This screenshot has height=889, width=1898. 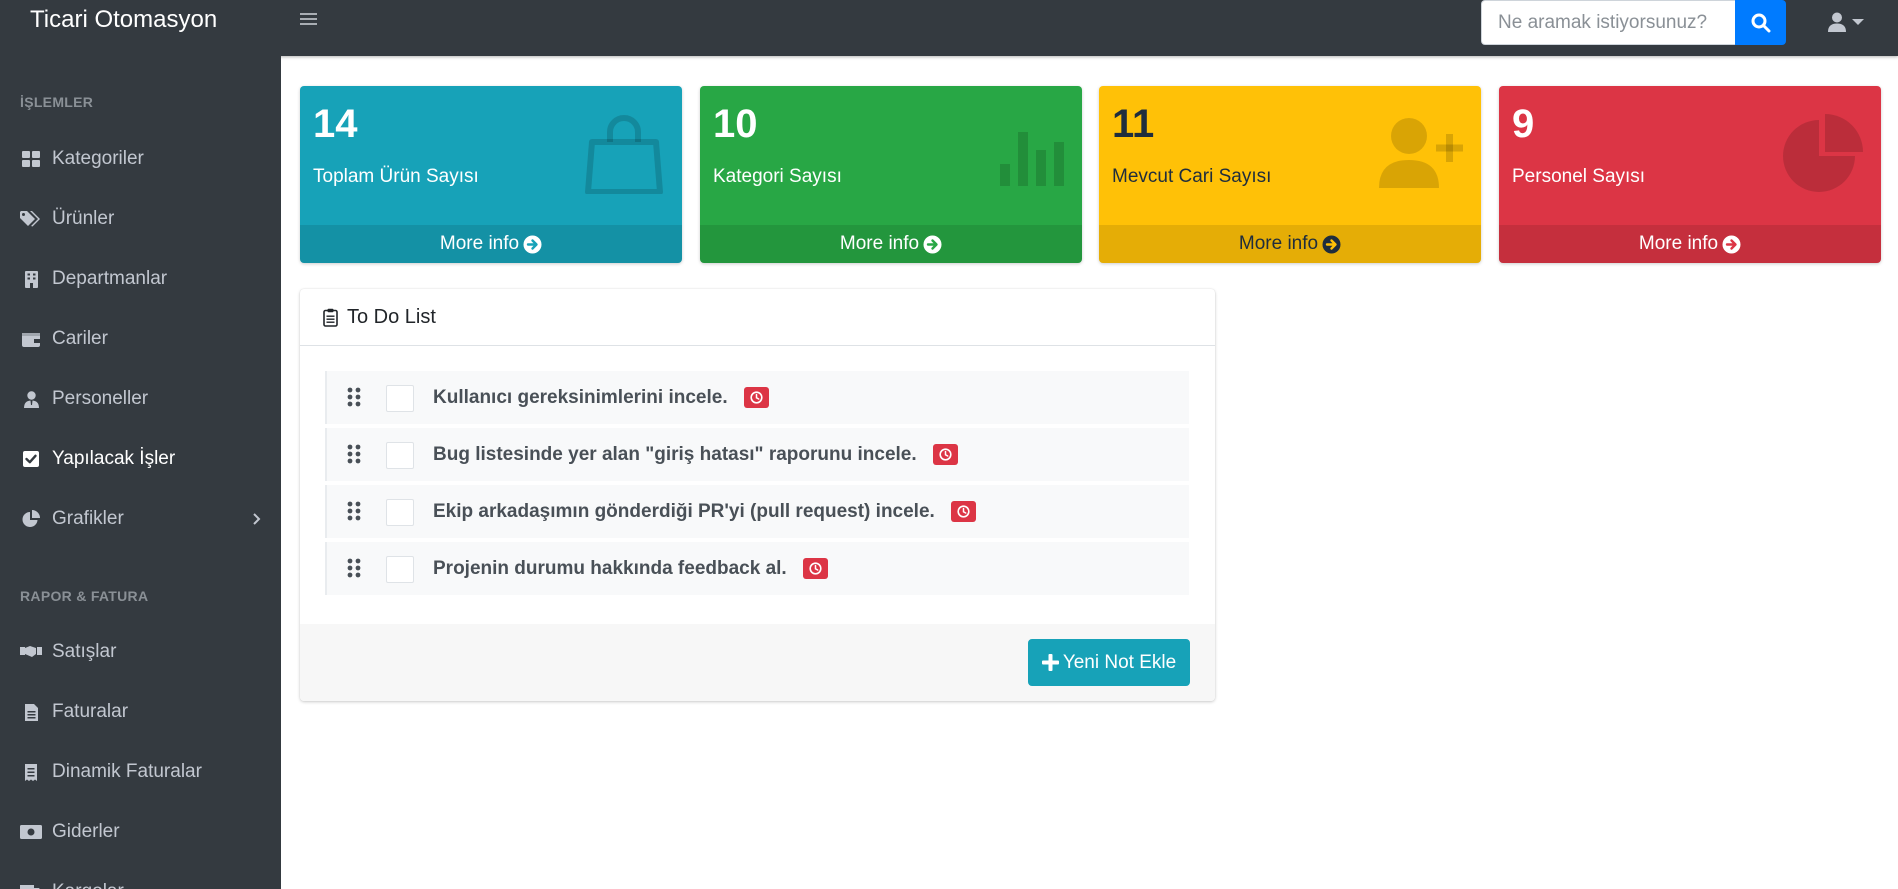 What do you see at coordinates (777, 176) in the screenshot?
I see `stat-label: Kategori Sayısı` at bounding box center [777, 176].